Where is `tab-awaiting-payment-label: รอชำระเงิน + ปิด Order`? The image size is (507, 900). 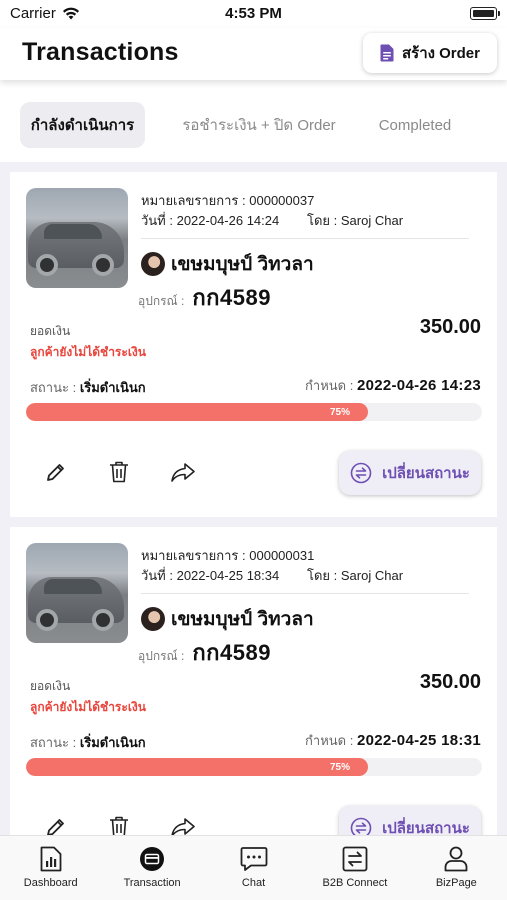
tab-awaiting-payment-label: รอชำระเงิน + ปิด Order is located at coordinates (259, 125).